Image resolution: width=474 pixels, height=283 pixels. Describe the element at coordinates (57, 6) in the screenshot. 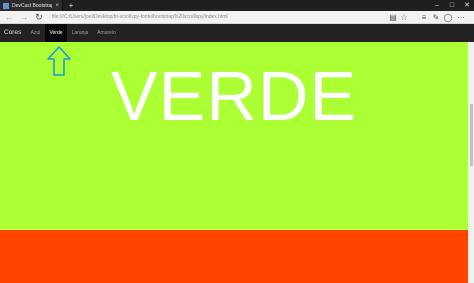

I see `close-tab-icon: ×` at that location.